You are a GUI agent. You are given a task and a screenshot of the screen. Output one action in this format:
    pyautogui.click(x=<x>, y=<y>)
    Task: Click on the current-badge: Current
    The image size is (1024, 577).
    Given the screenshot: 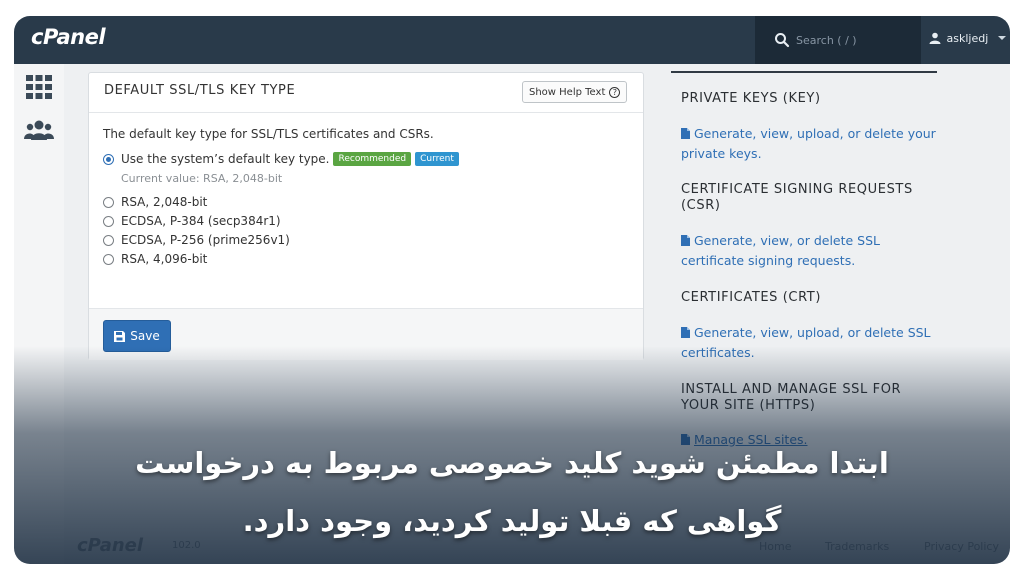 What is the action you would take?
    pyautogui.click(x=437, y=159)
    